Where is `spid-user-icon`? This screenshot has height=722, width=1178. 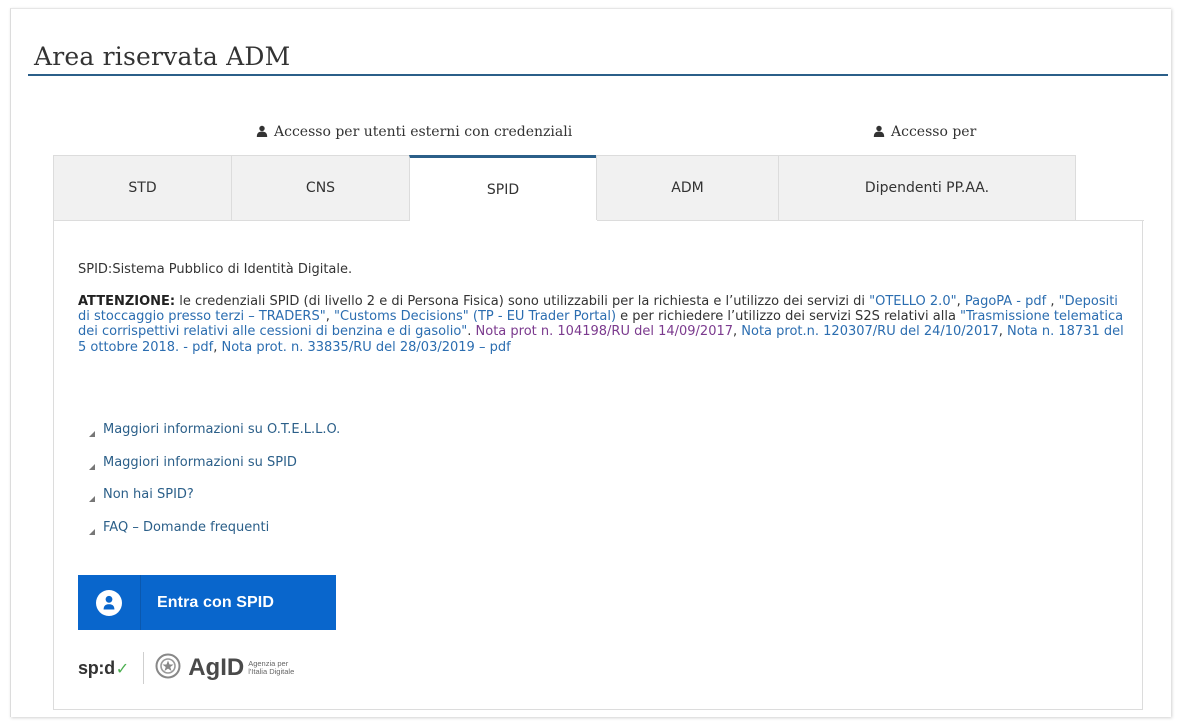 spid-user-icon is located at coordinates (109, 602).